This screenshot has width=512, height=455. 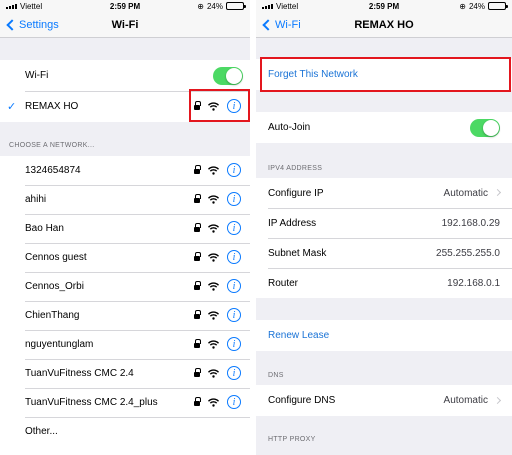 What do you see at coordinates (384, 25) in the screenshot?
I see `navigation-bar: Wi-Fi REMAX HO` at bounding box center [384, 25].